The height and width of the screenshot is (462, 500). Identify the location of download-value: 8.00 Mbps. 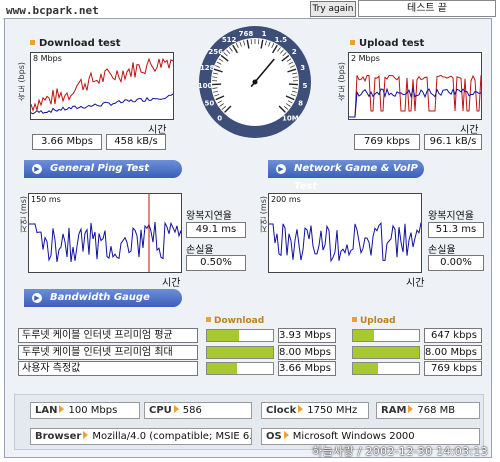
(307, 352).